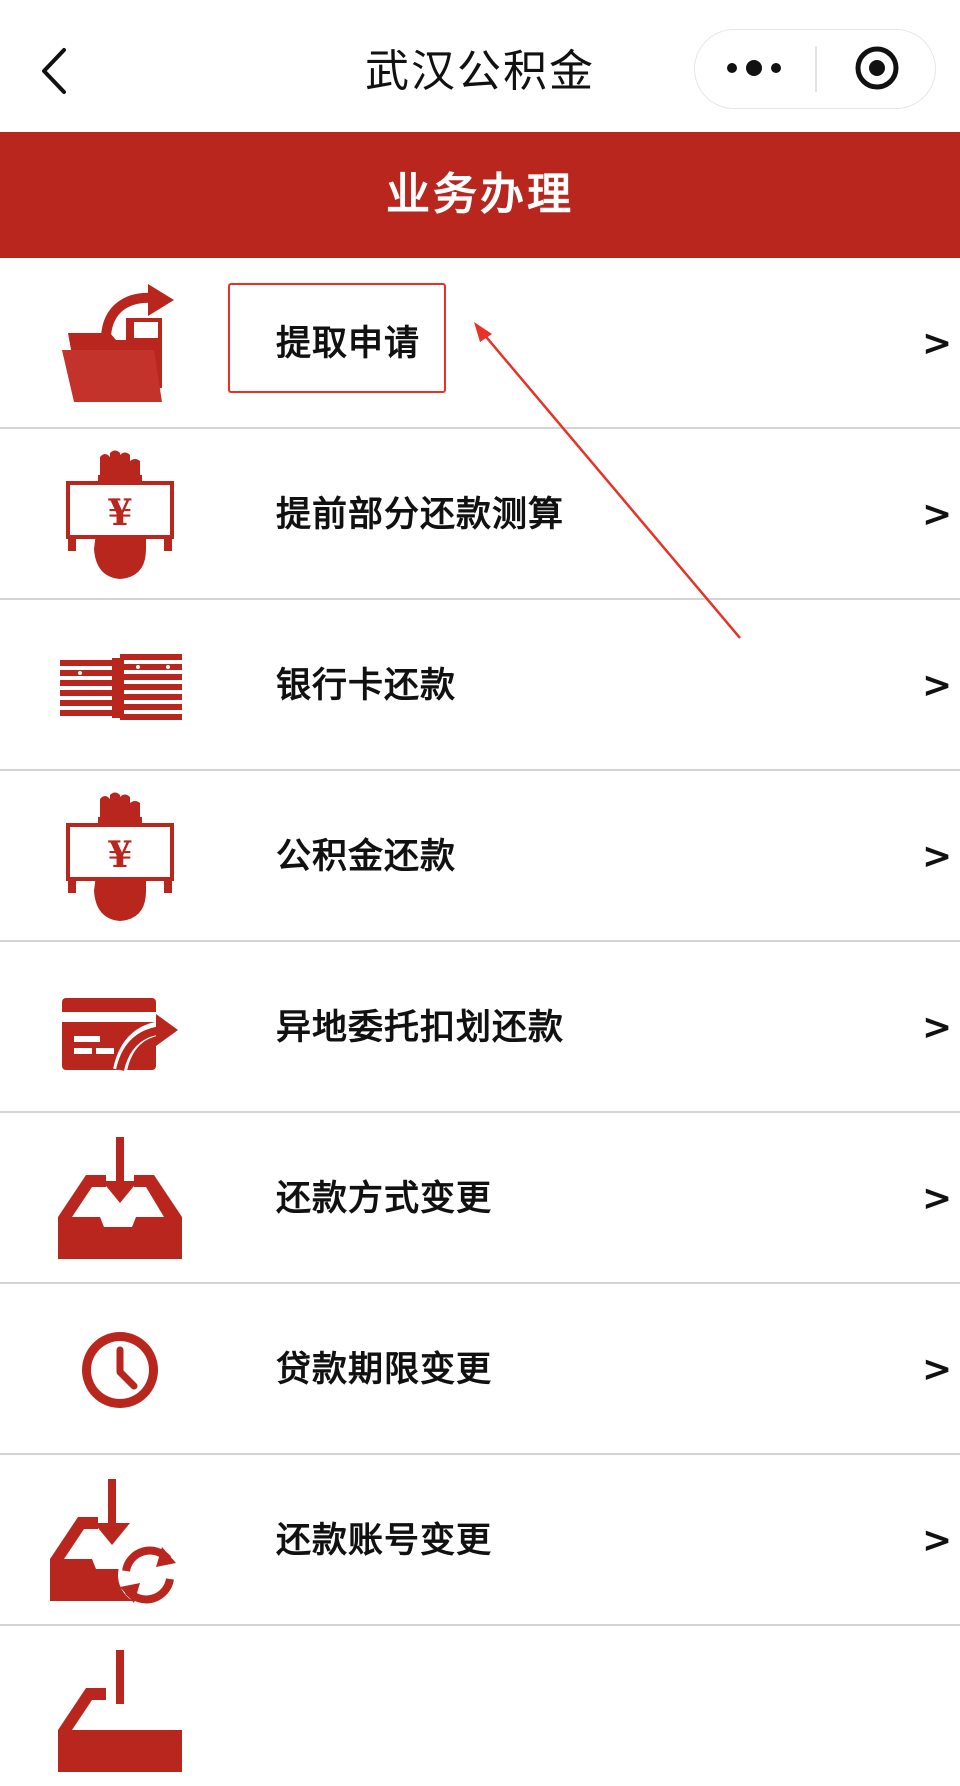 The width and height of the screenshot is (960, 1786). I want to click on capsule-divider, so click(816, 69).